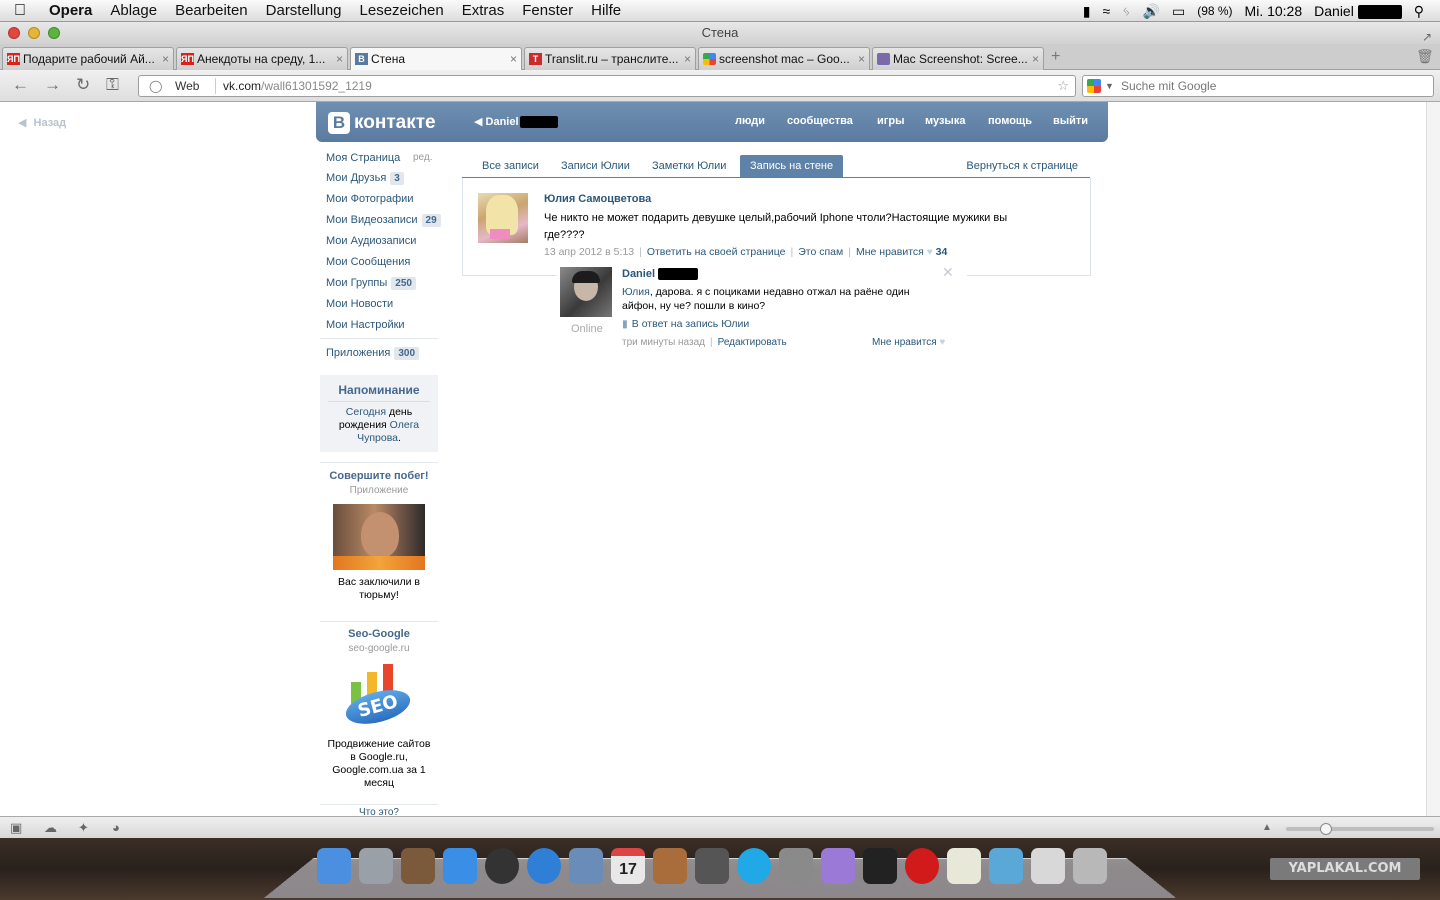 The height and width of the screenshot is (900, 1440). I want to click on spotlight-icon: ⚲, so click(1419, 11).